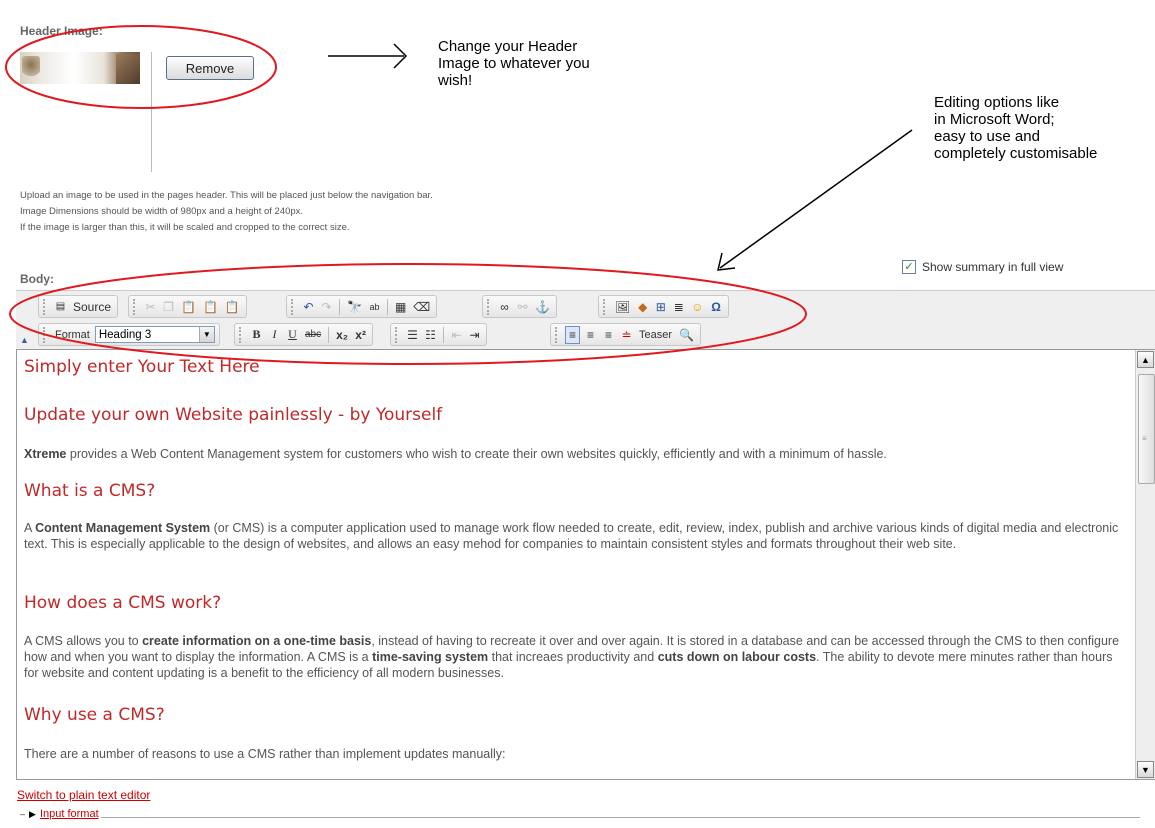 Image resolution: width=1155 pixels, height=828 pixels. I want to click on remove-header-image-button: Remove, so click(210, 68).